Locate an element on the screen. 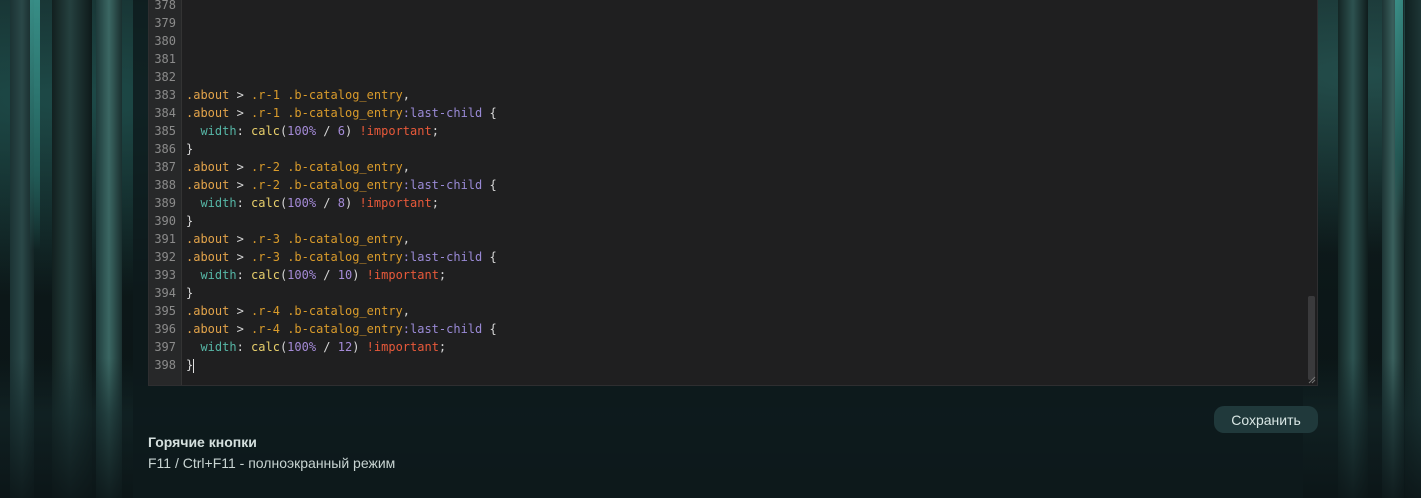 The height and width of the screenshot is (498, 1421). hotkeys-title: Горячие кнопки is located at coordinates (202, 442).